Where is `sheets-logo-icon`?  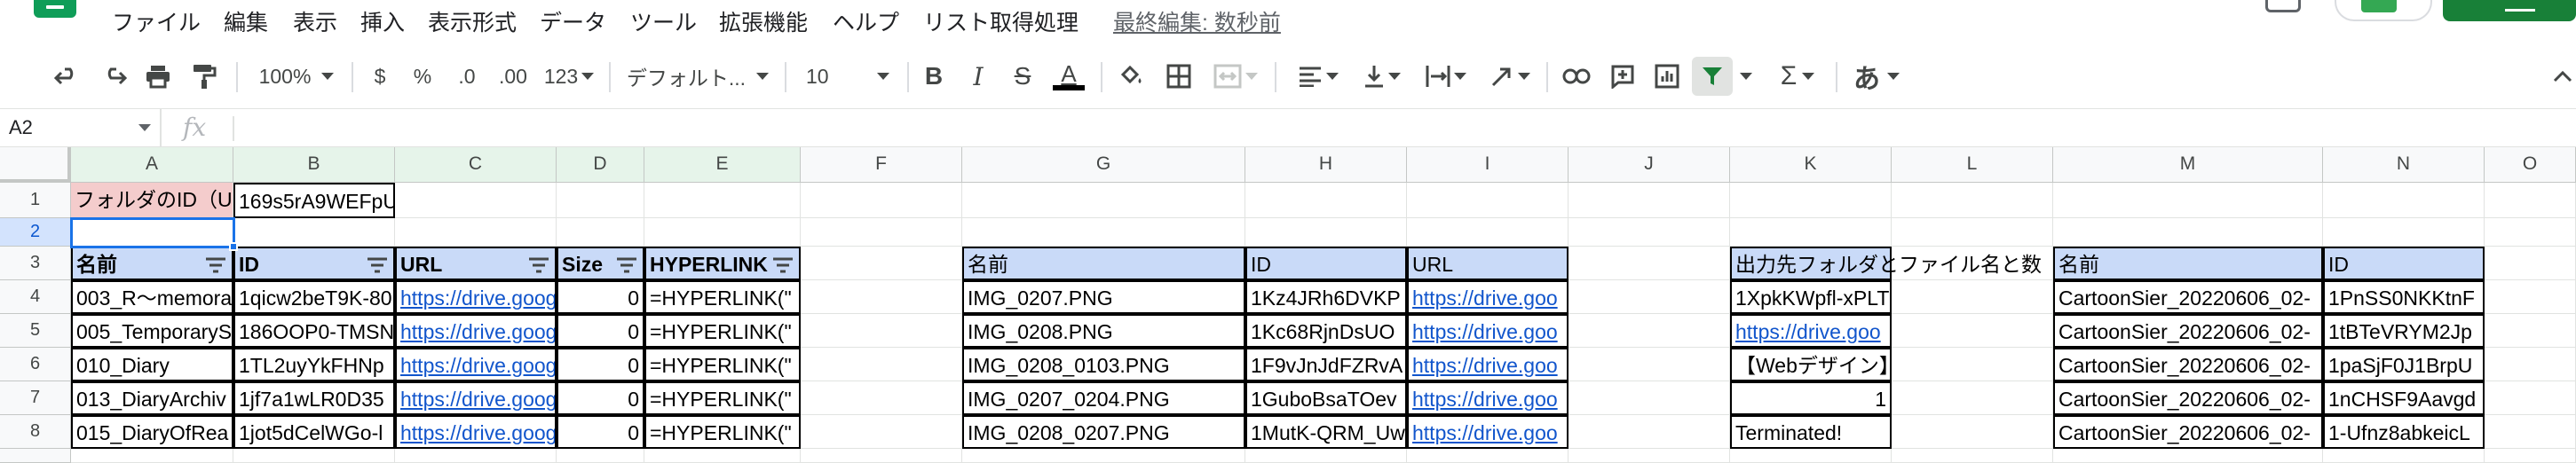 sheets-logo-icon is located at coordinates (55, 9).